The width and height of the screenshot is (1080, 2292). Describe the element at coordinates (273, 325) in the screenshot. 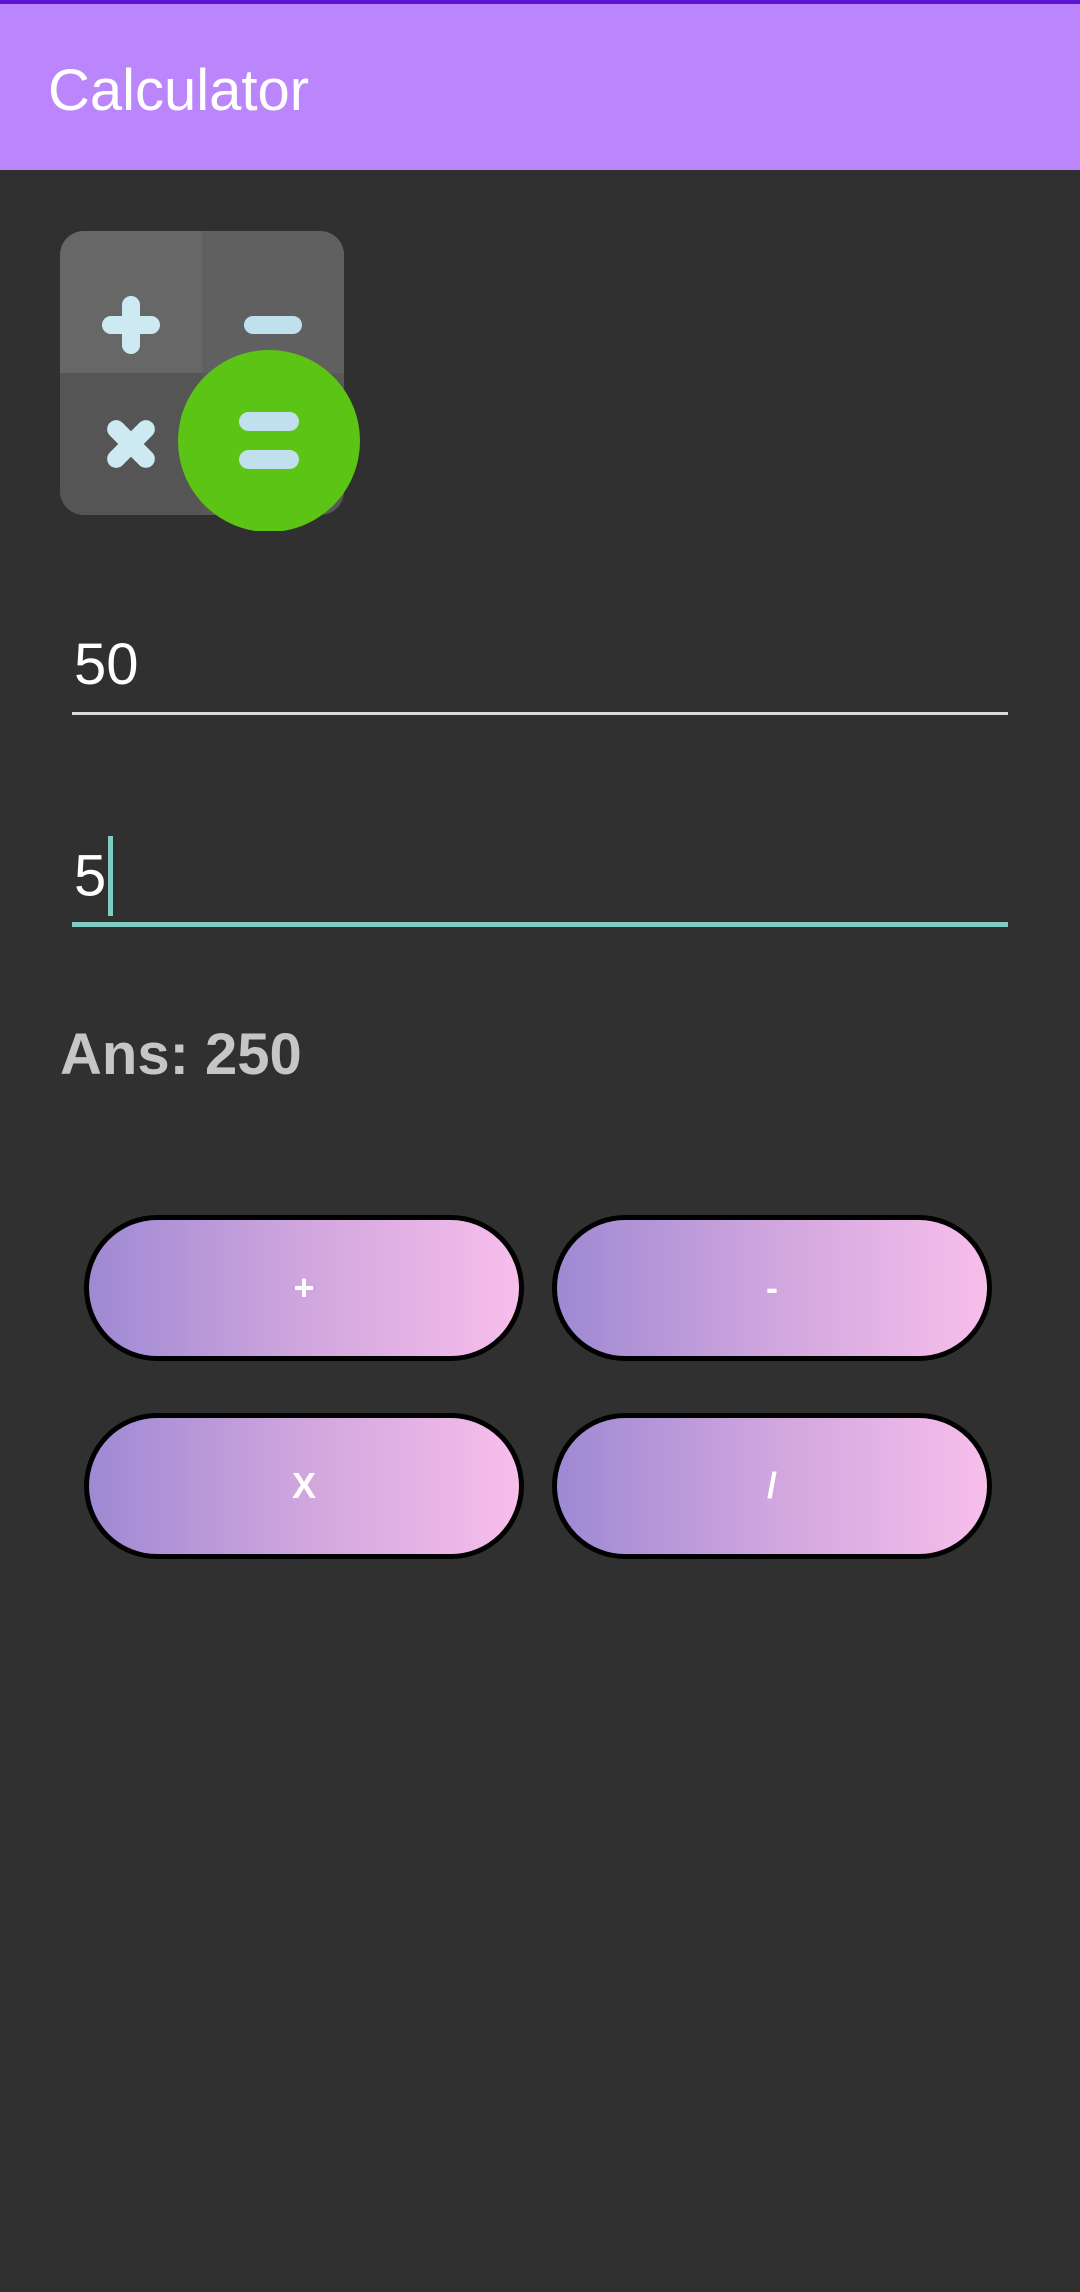

I see `minus-icon` at that location.